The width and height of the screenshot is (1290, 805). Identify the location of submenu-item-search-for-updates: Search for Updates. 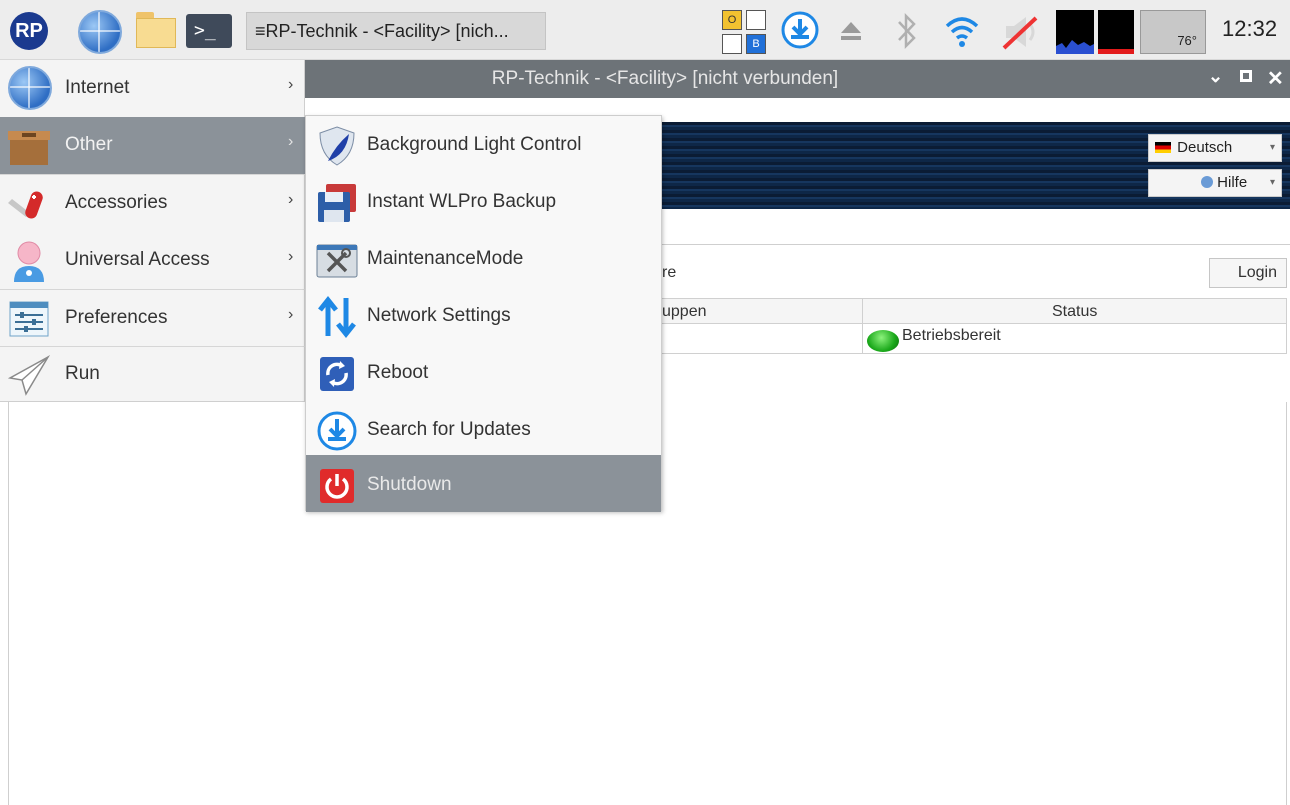
(483, 430).